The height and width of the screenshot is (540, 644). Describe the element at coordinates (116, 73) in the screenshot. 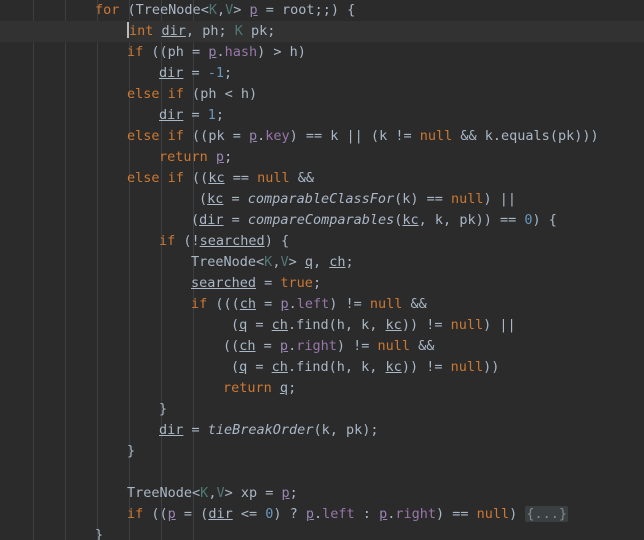

I see `code-line-content: dir = -1;` at that location.